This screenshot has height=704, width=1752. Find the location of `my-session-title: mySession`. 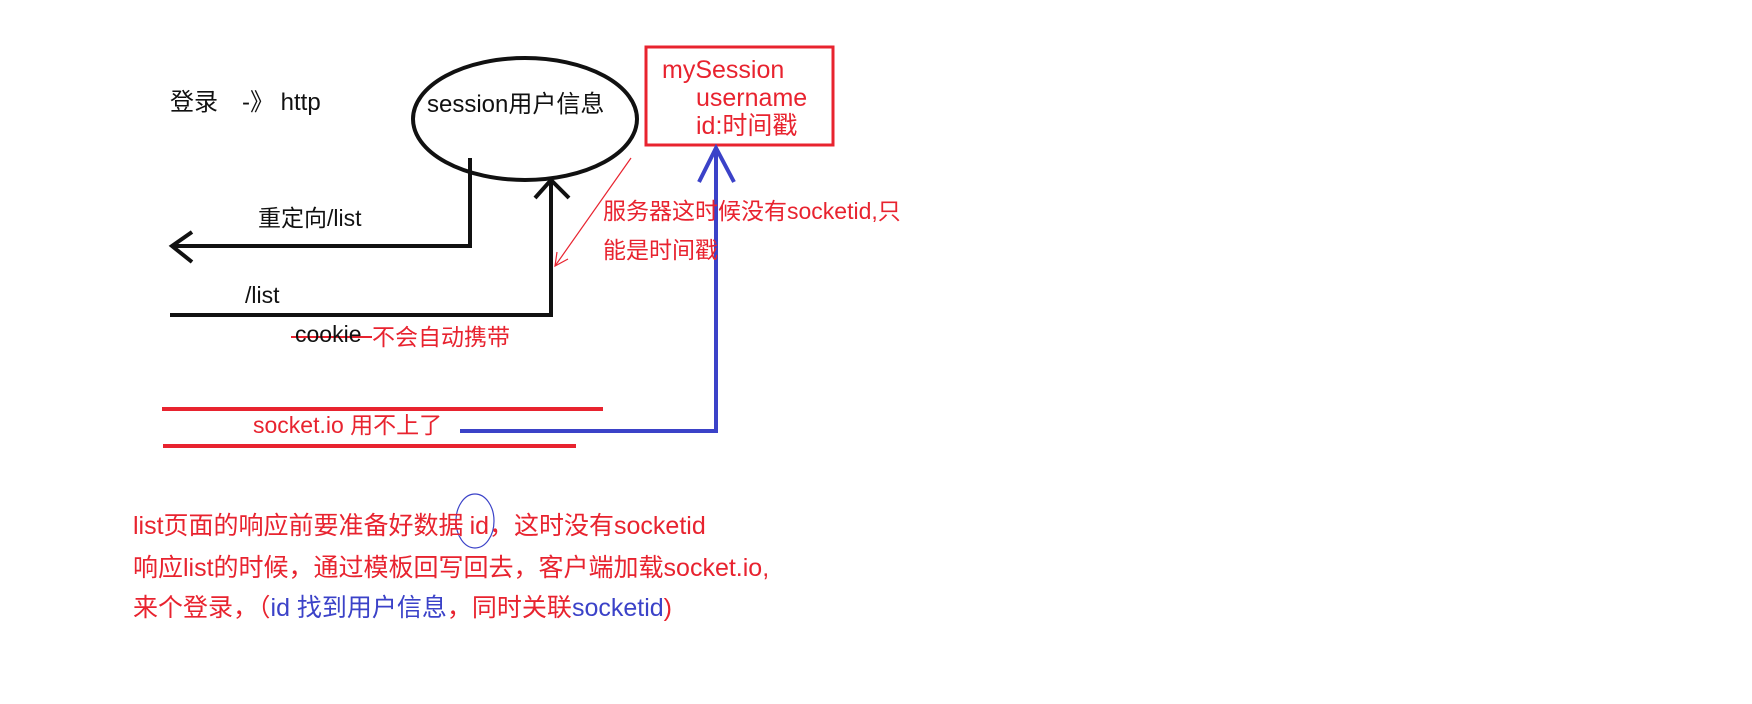

my-session-title: mySession is located at coordinates (723, 70).